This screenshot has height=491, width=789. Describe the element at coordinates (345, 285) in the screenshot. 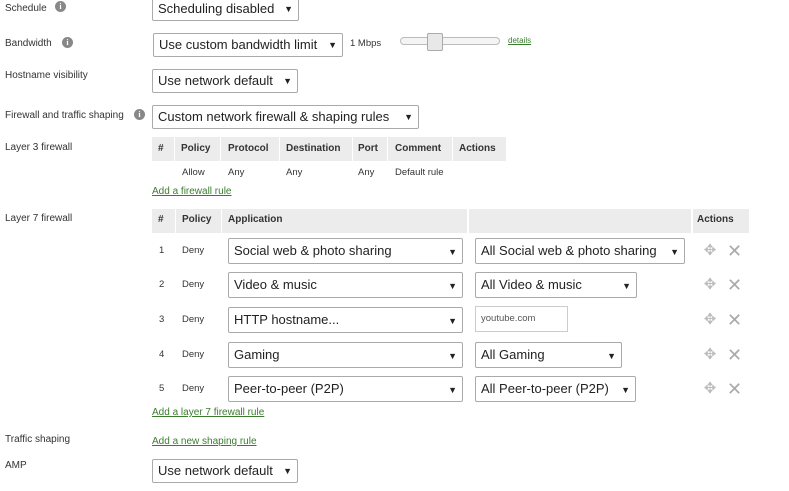

I see `l7-rule-application-select: Video & music ▼` at that location.